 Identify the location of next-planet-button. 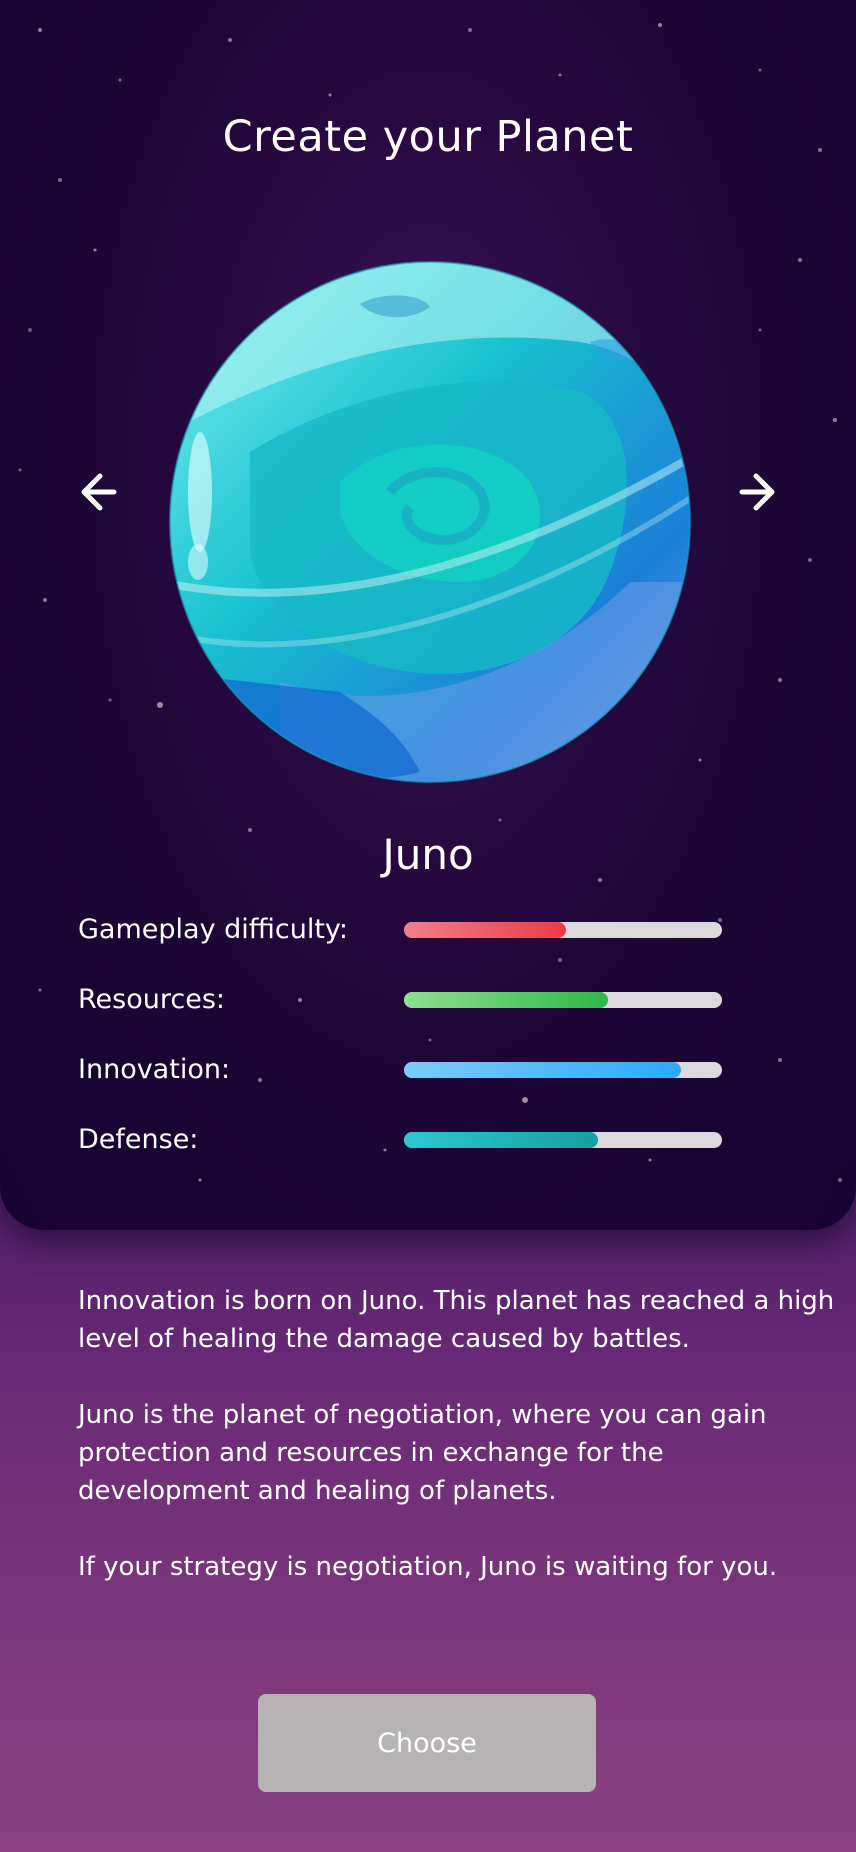
(752, 492).